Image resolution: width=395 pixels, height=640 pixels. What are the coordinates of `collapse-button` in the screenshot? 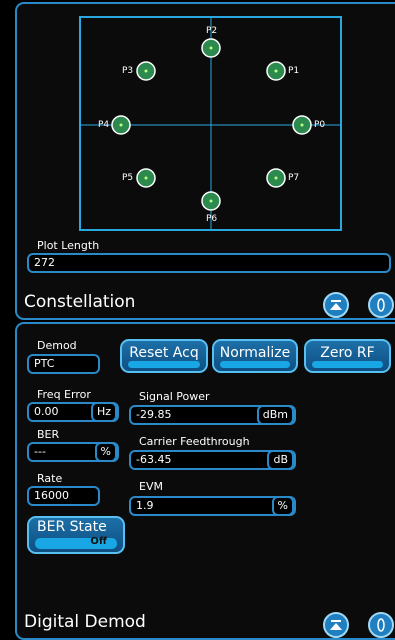 It's located at (336, 305).